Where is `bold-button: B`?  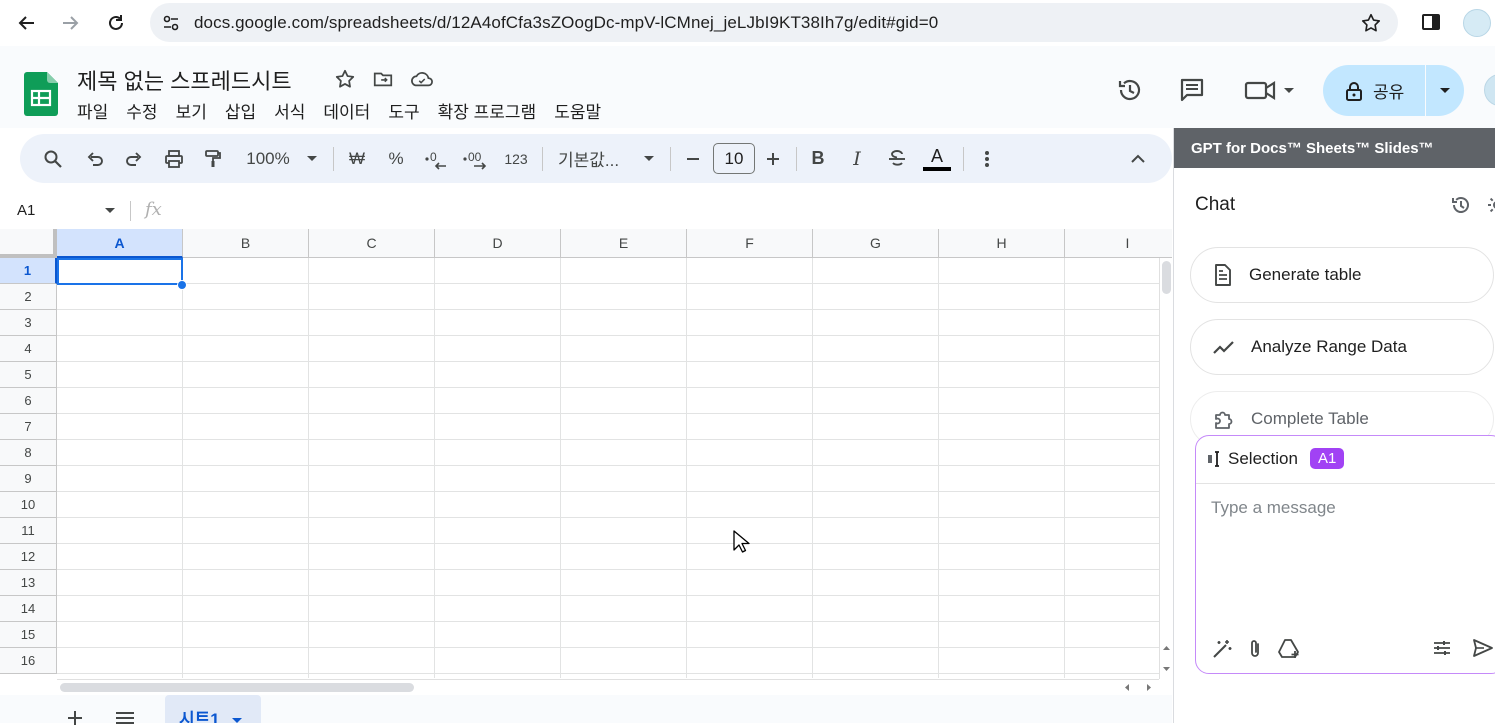
bold-button: B is located at coordinates (818, 158).